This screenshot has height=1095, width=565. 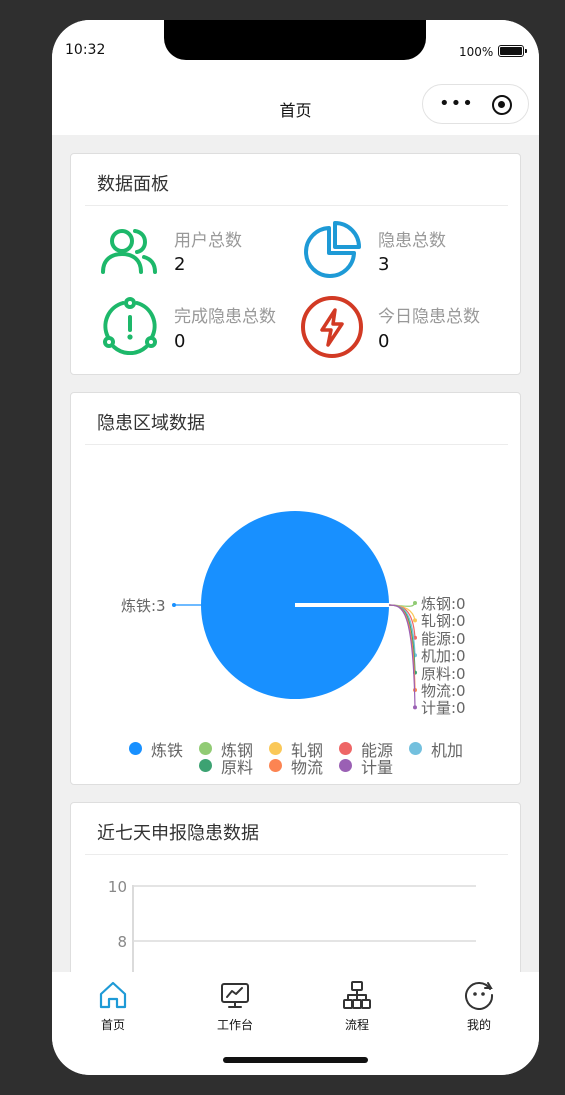 What do you see at coordinates (479, 996) in the screenshot?
I see `face-icon` at bounding box center [479, 996].